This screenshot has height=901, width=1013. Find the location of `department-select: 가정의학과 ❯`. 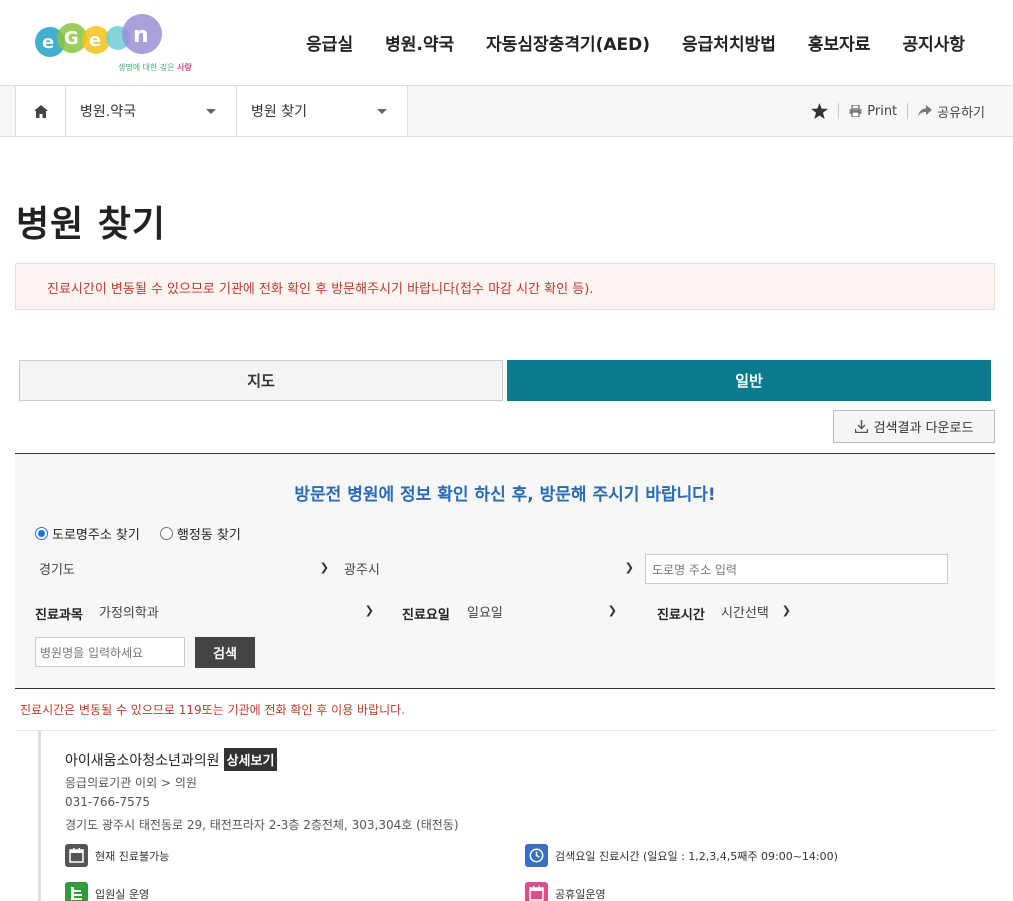

department-select: 가정의학과 ❯ is located at coordinates (237, 611).